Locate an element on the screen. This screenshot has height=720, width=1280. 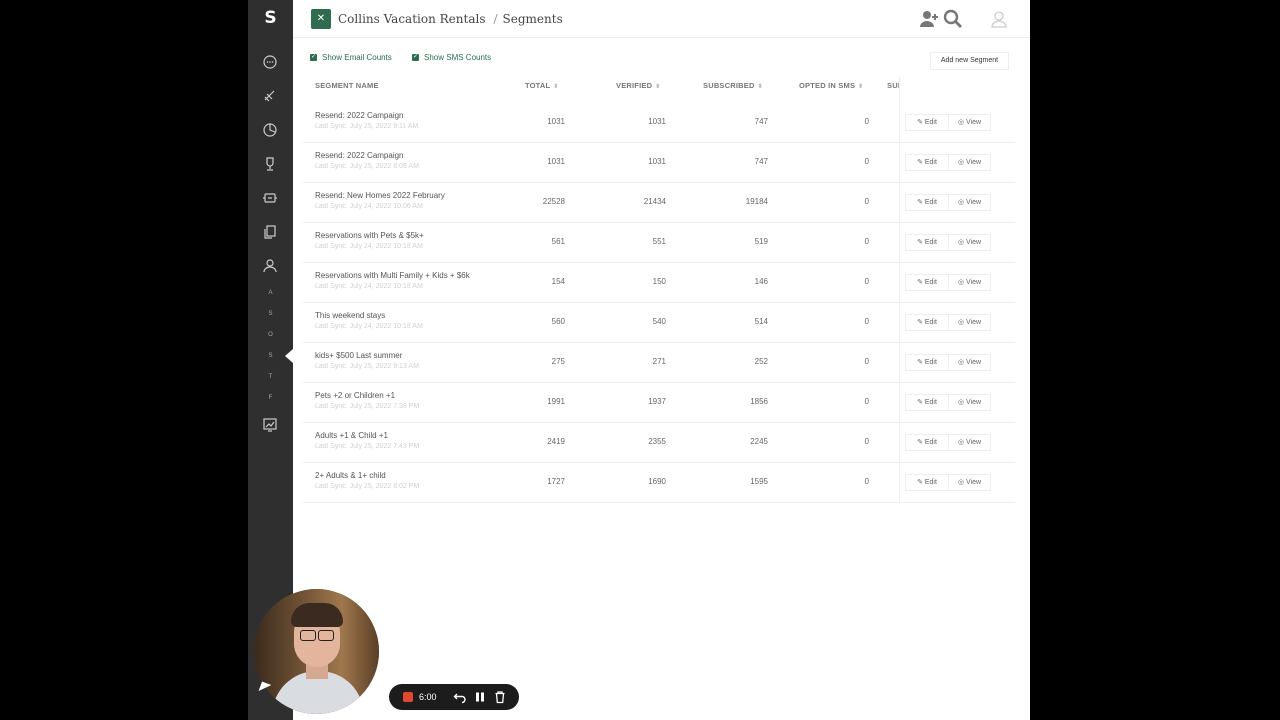
last-sync: Last Sync: July 25, 2022 8:02 PM is located at coordinates (367, 486).